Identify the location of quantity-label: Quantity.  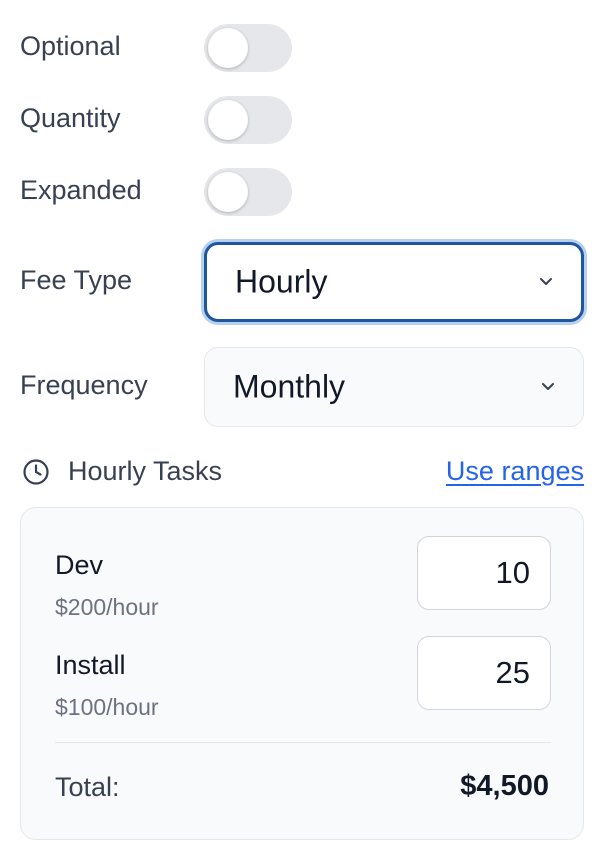
(70, 118).